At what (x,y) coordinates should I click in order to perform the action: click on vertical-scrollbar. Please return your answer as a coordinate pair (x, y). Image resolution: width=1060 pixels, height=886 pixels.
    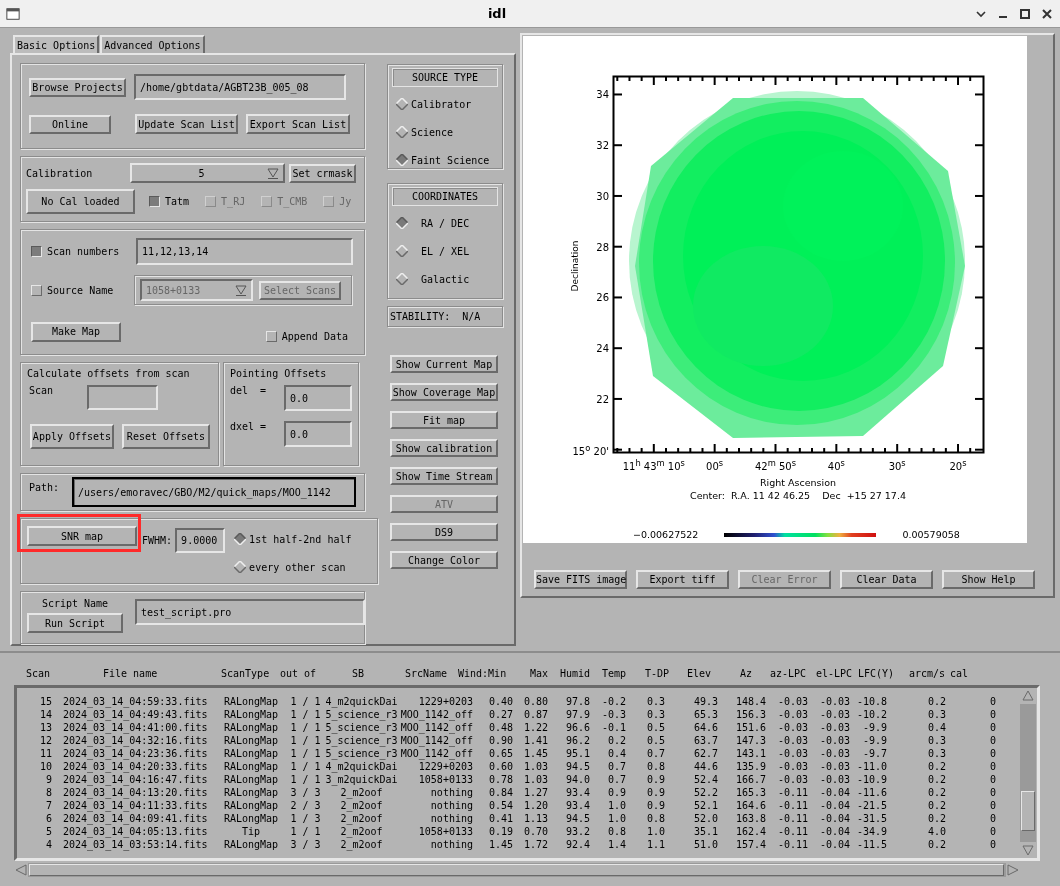
    Looking at the image, I should click on (1028, 773).